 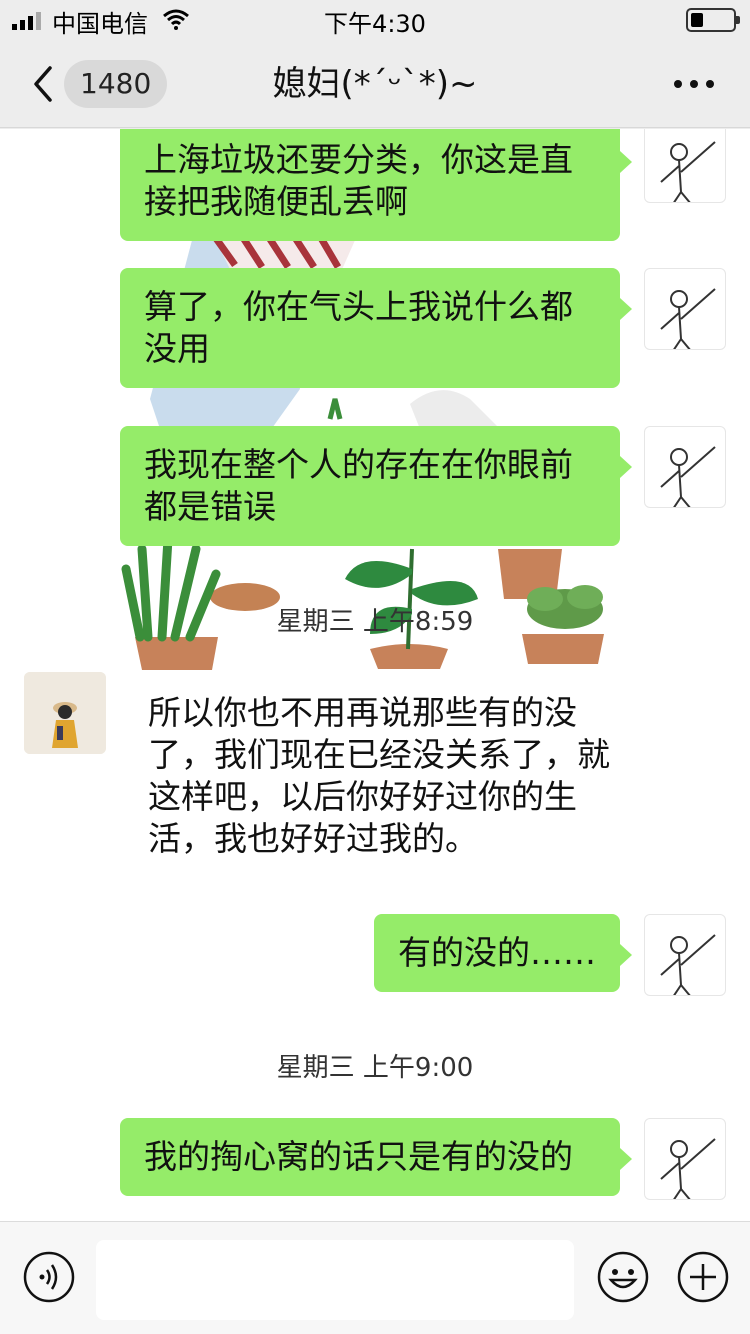 I want to click on battery-icon, so click(x=713, y=20).